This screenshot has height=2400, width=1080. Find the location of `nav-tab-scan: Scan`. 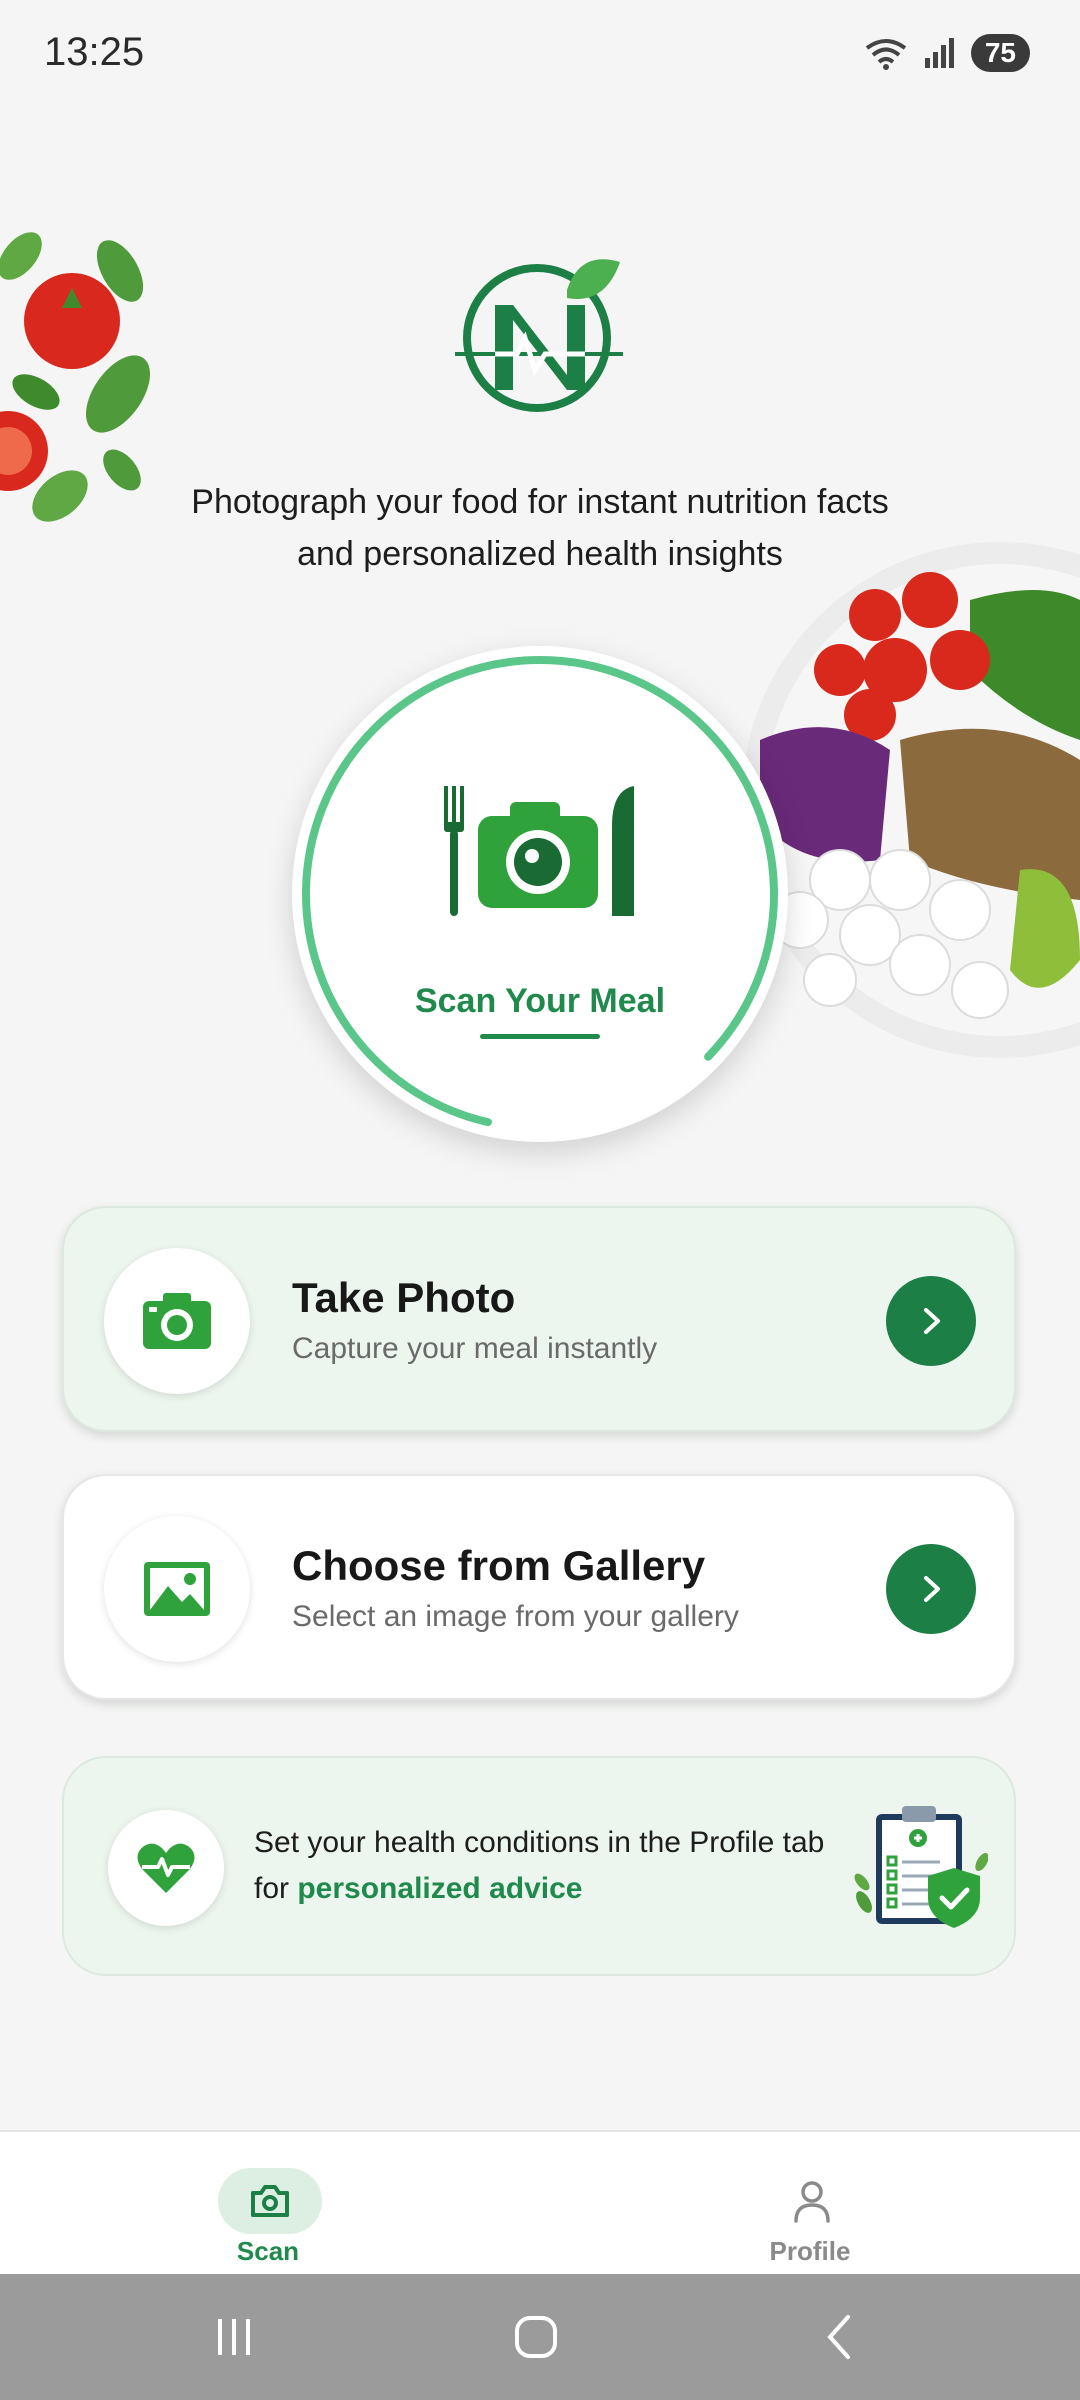

nav-tab-scan: Scan is located at coordinates (268, 2204).